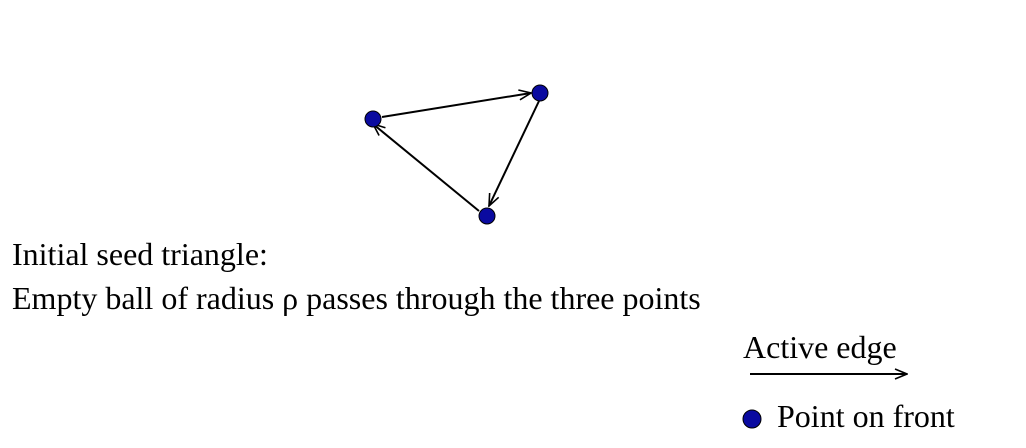 This screenshot has height=448, width=1026. Describe the element at coordinates (487, 216) in the screenshot. I see `front-point-bottom` at that location.